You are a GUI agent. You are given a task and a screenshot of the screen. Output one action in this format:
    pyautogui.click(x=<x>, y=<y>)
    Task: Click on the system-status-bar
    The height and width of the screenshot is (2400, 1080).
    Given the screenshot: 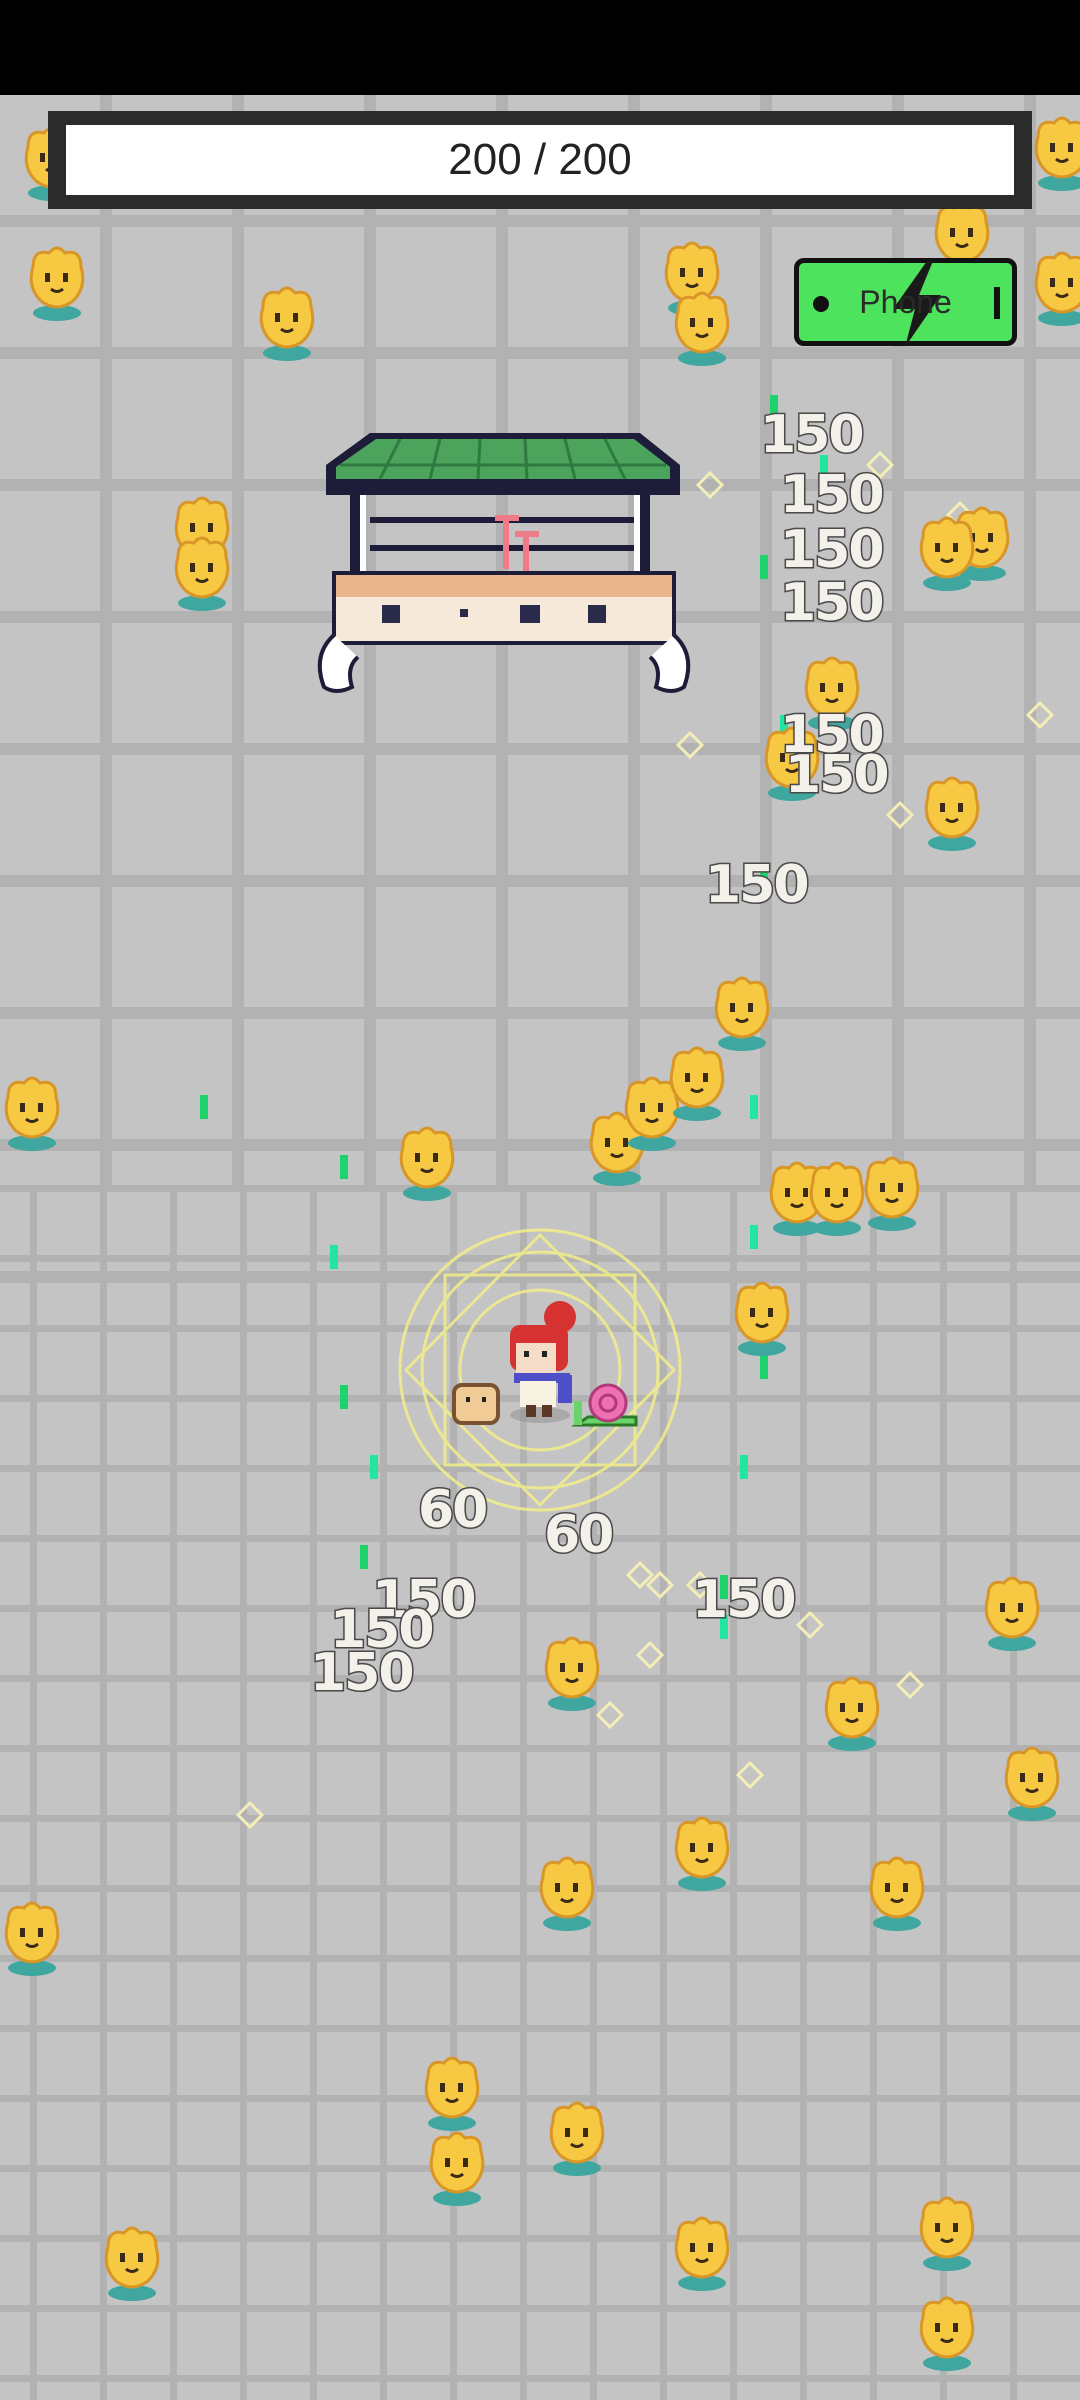 What is the action you would take?
    pyautogui.click(x=540, y=47)
    